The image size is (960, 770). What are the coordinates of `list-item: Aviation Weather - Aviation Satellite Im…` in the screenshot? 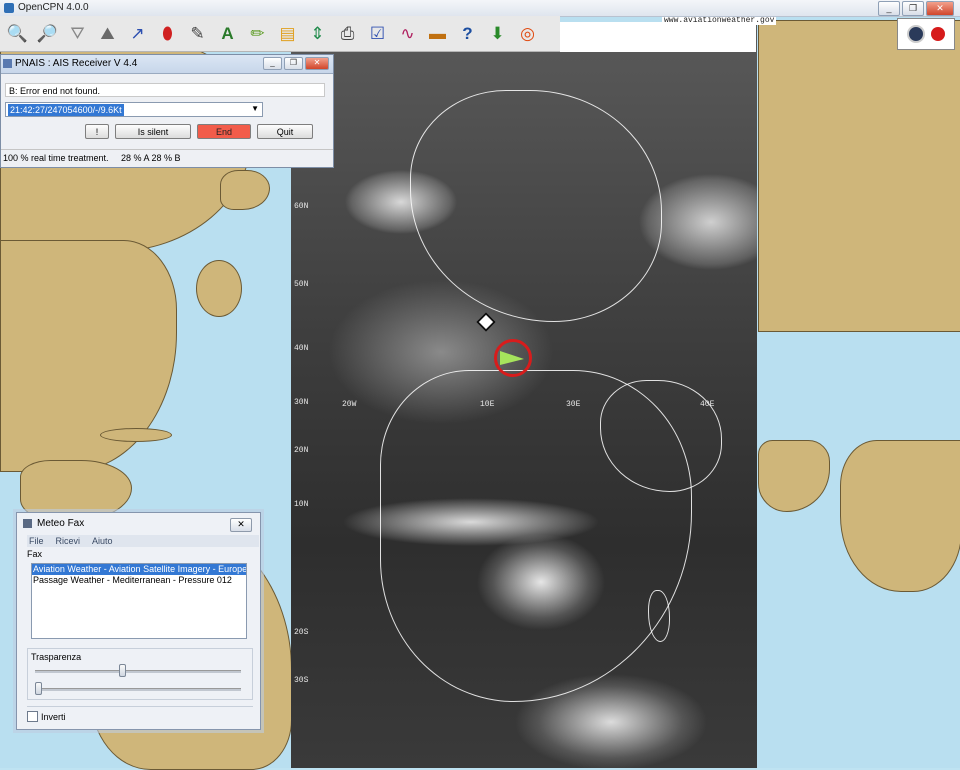 It's located at (139, 569).